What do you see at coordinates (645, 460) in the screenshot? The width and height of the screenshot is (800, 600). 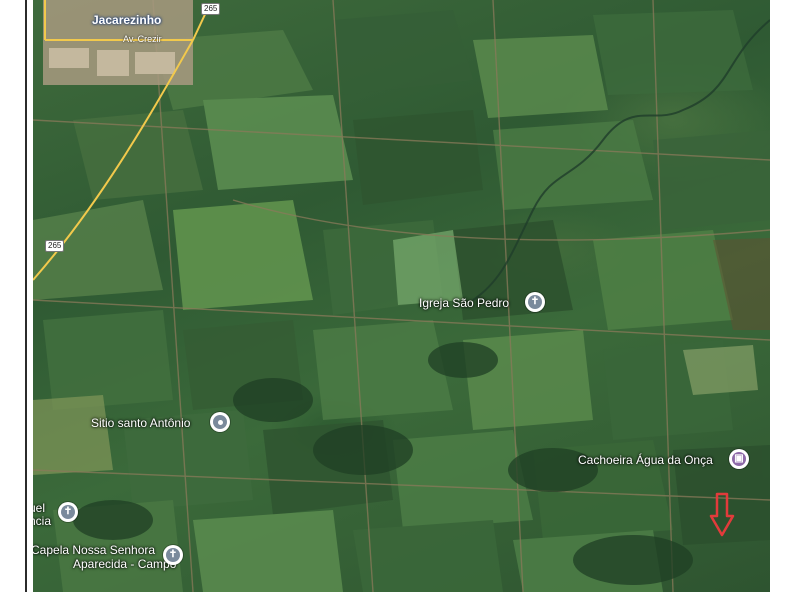 I see `place-label-cachoeira-agua-da-onca: Cachoeira Água da Onça` at bounding box center [645, 460].